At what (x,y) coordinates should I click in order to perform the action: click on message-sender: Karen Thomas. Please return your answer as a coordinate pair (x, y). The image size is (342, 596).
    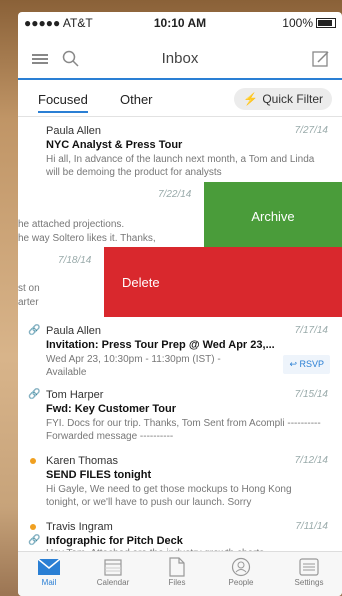
    Looking at the image, I should click on (82, 461).